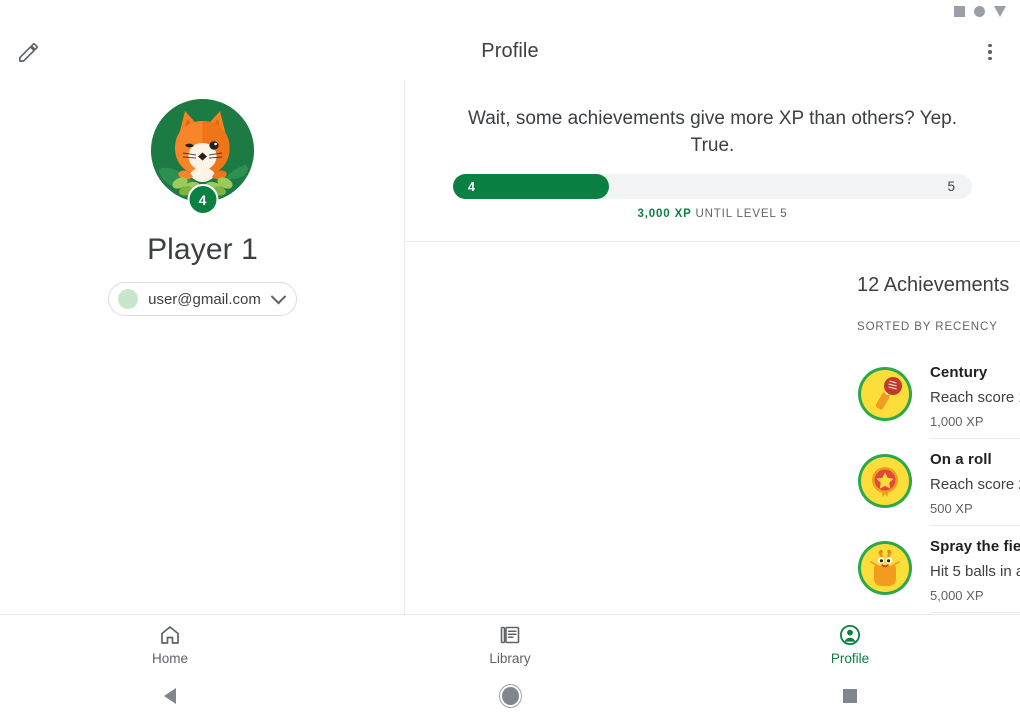 This screenshot has height=717, width=1020. What do you see at coordinates (957, 595) in the screenshot?
I see `achievement-xp: 5,000 XP` at bounding box center [957, 595].